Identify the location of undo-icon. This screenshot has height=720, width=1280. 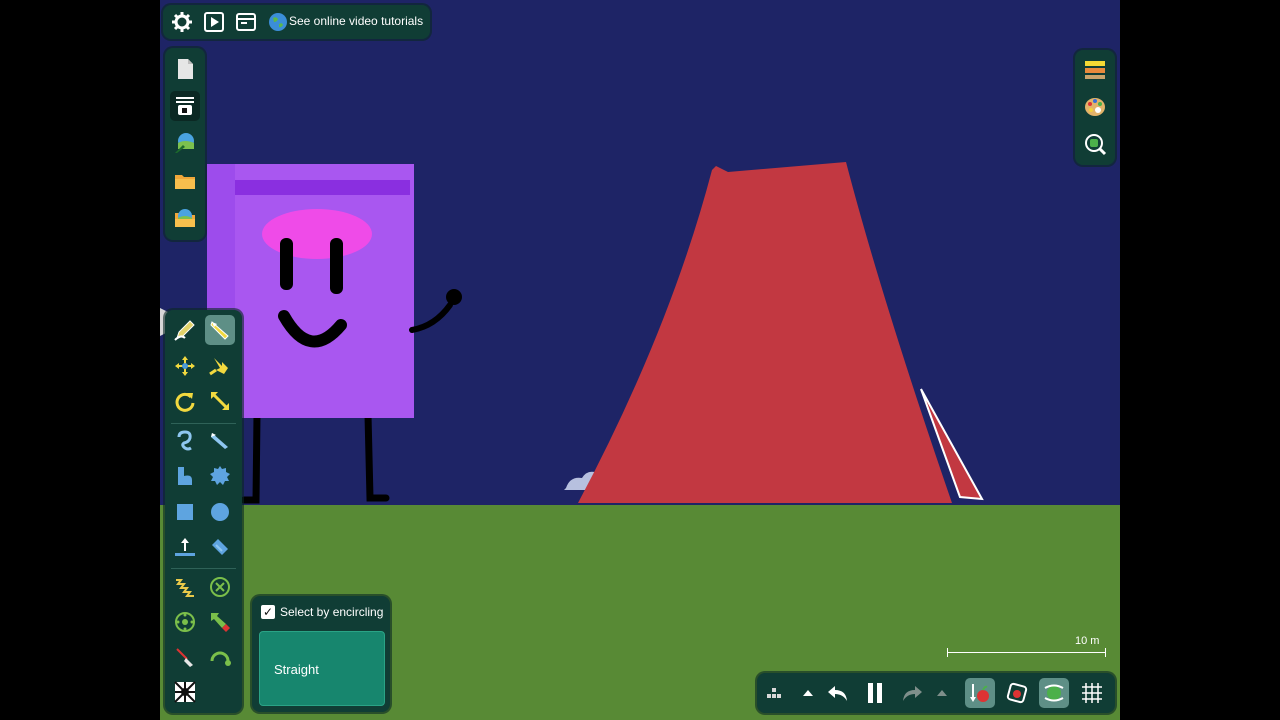
(838, 693).